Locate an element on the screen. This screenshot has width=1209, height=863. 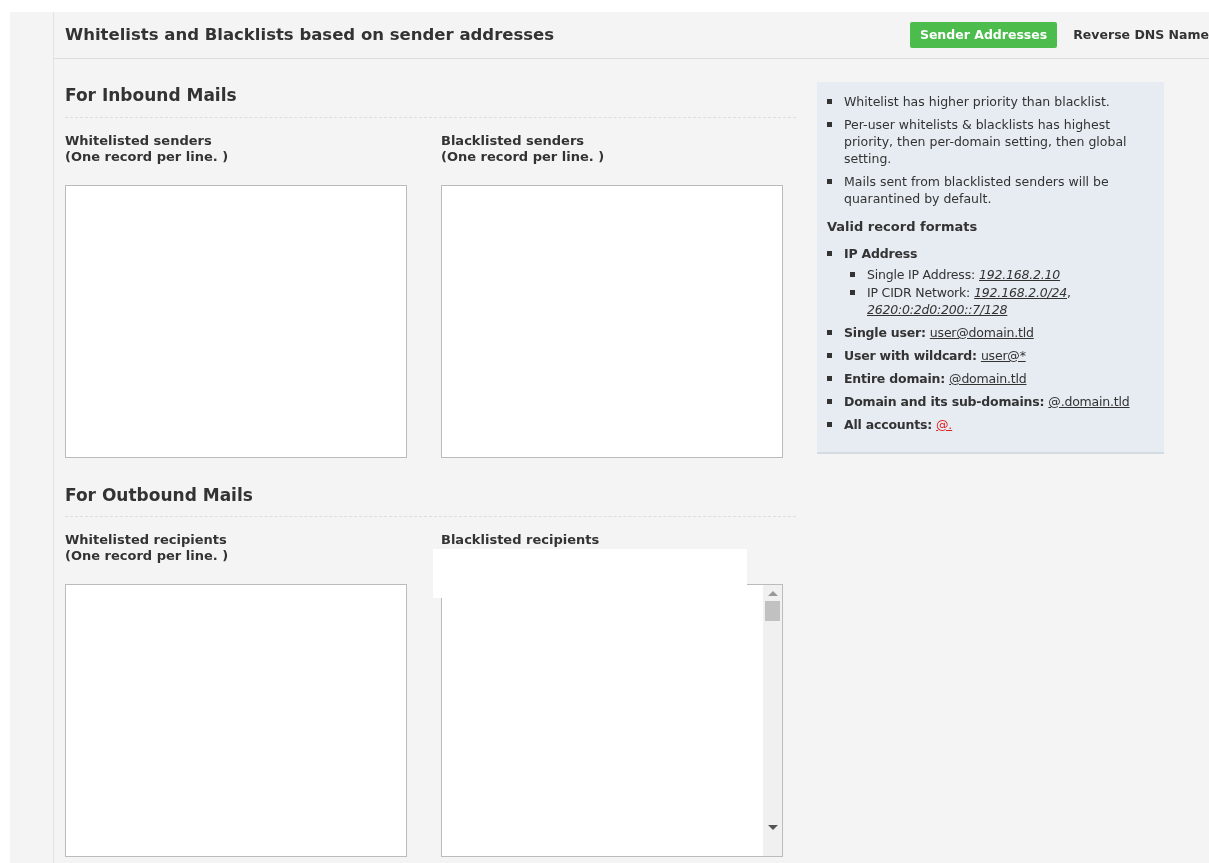
example-link: user@* is located at coordinates (1003, 355).